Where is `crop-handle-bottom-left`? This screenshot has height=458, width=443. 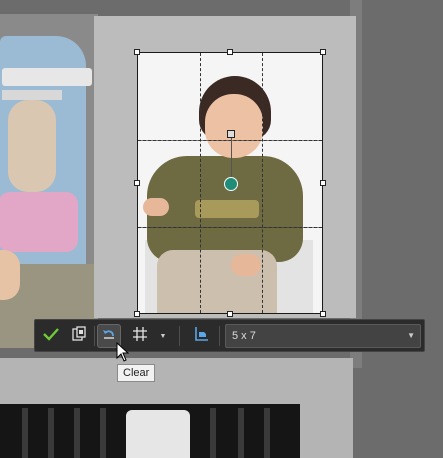
crop-handle-bottom-left is located at coordinates (137, 314).